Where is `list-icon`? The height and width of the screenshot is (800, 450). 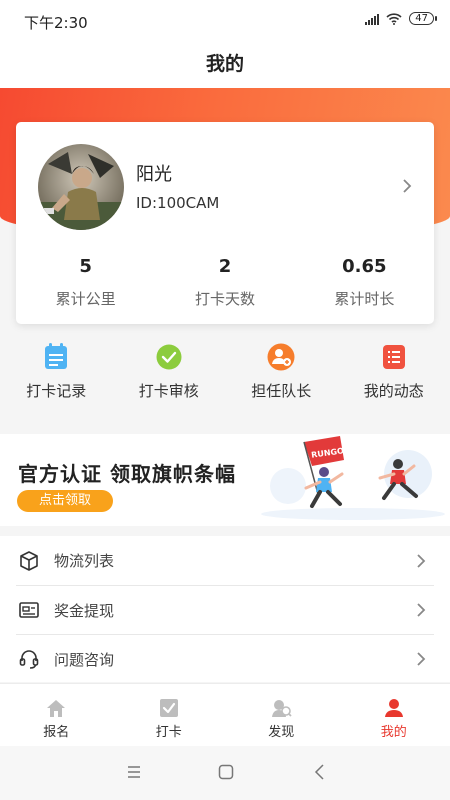
list-icon is located at coordinates (393, 357).